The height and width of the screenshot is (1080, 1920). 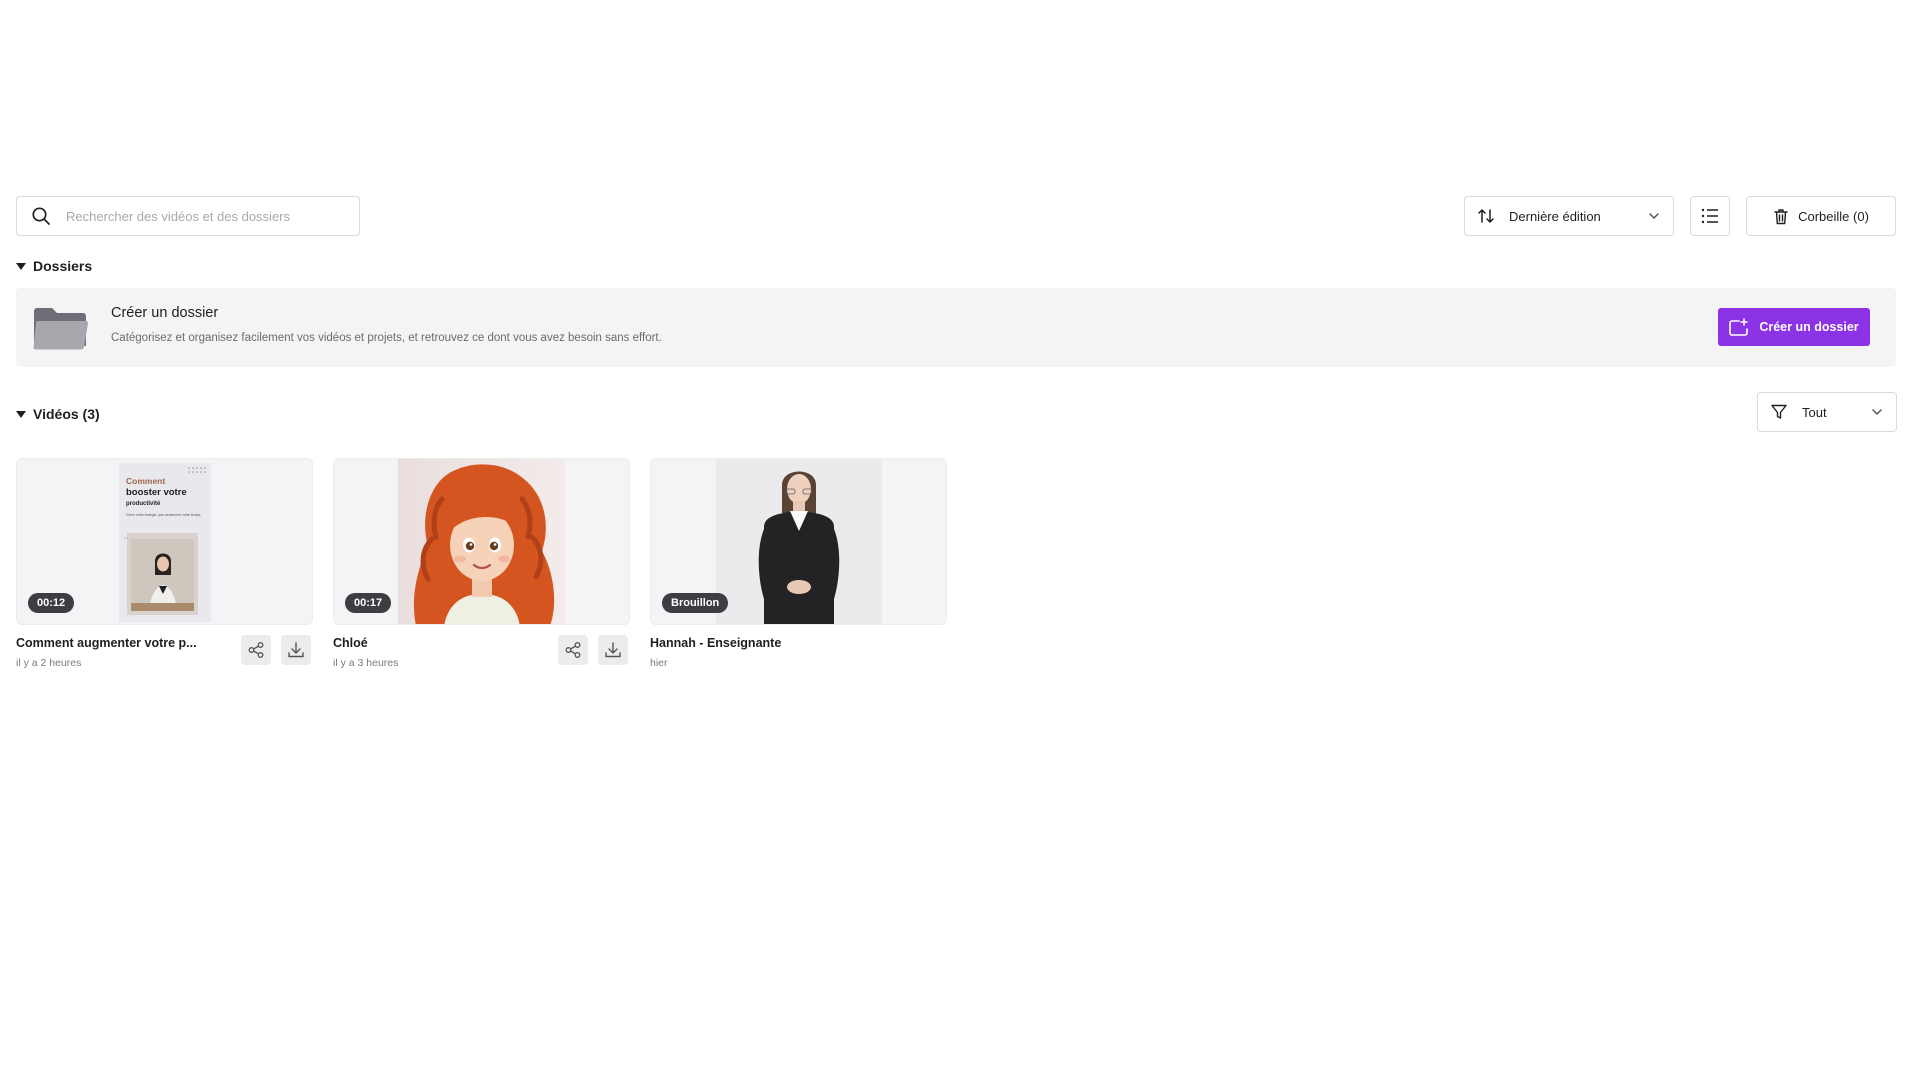 What do you see at coordinates (165, 313) in the screenshot?
I see `banner-title: Créer un dossier` at bounding box center [165, 313].